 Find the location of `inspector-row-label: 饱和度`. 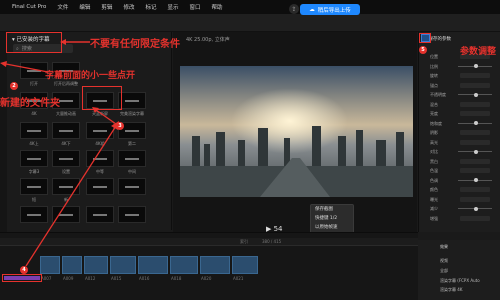

inspector-row-label: 饱和度 is located at coordinates (436, 123).